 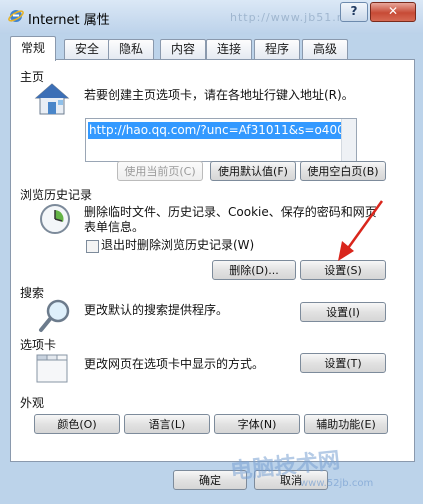 I want to click on house-icon, so click(x=52, y=99).